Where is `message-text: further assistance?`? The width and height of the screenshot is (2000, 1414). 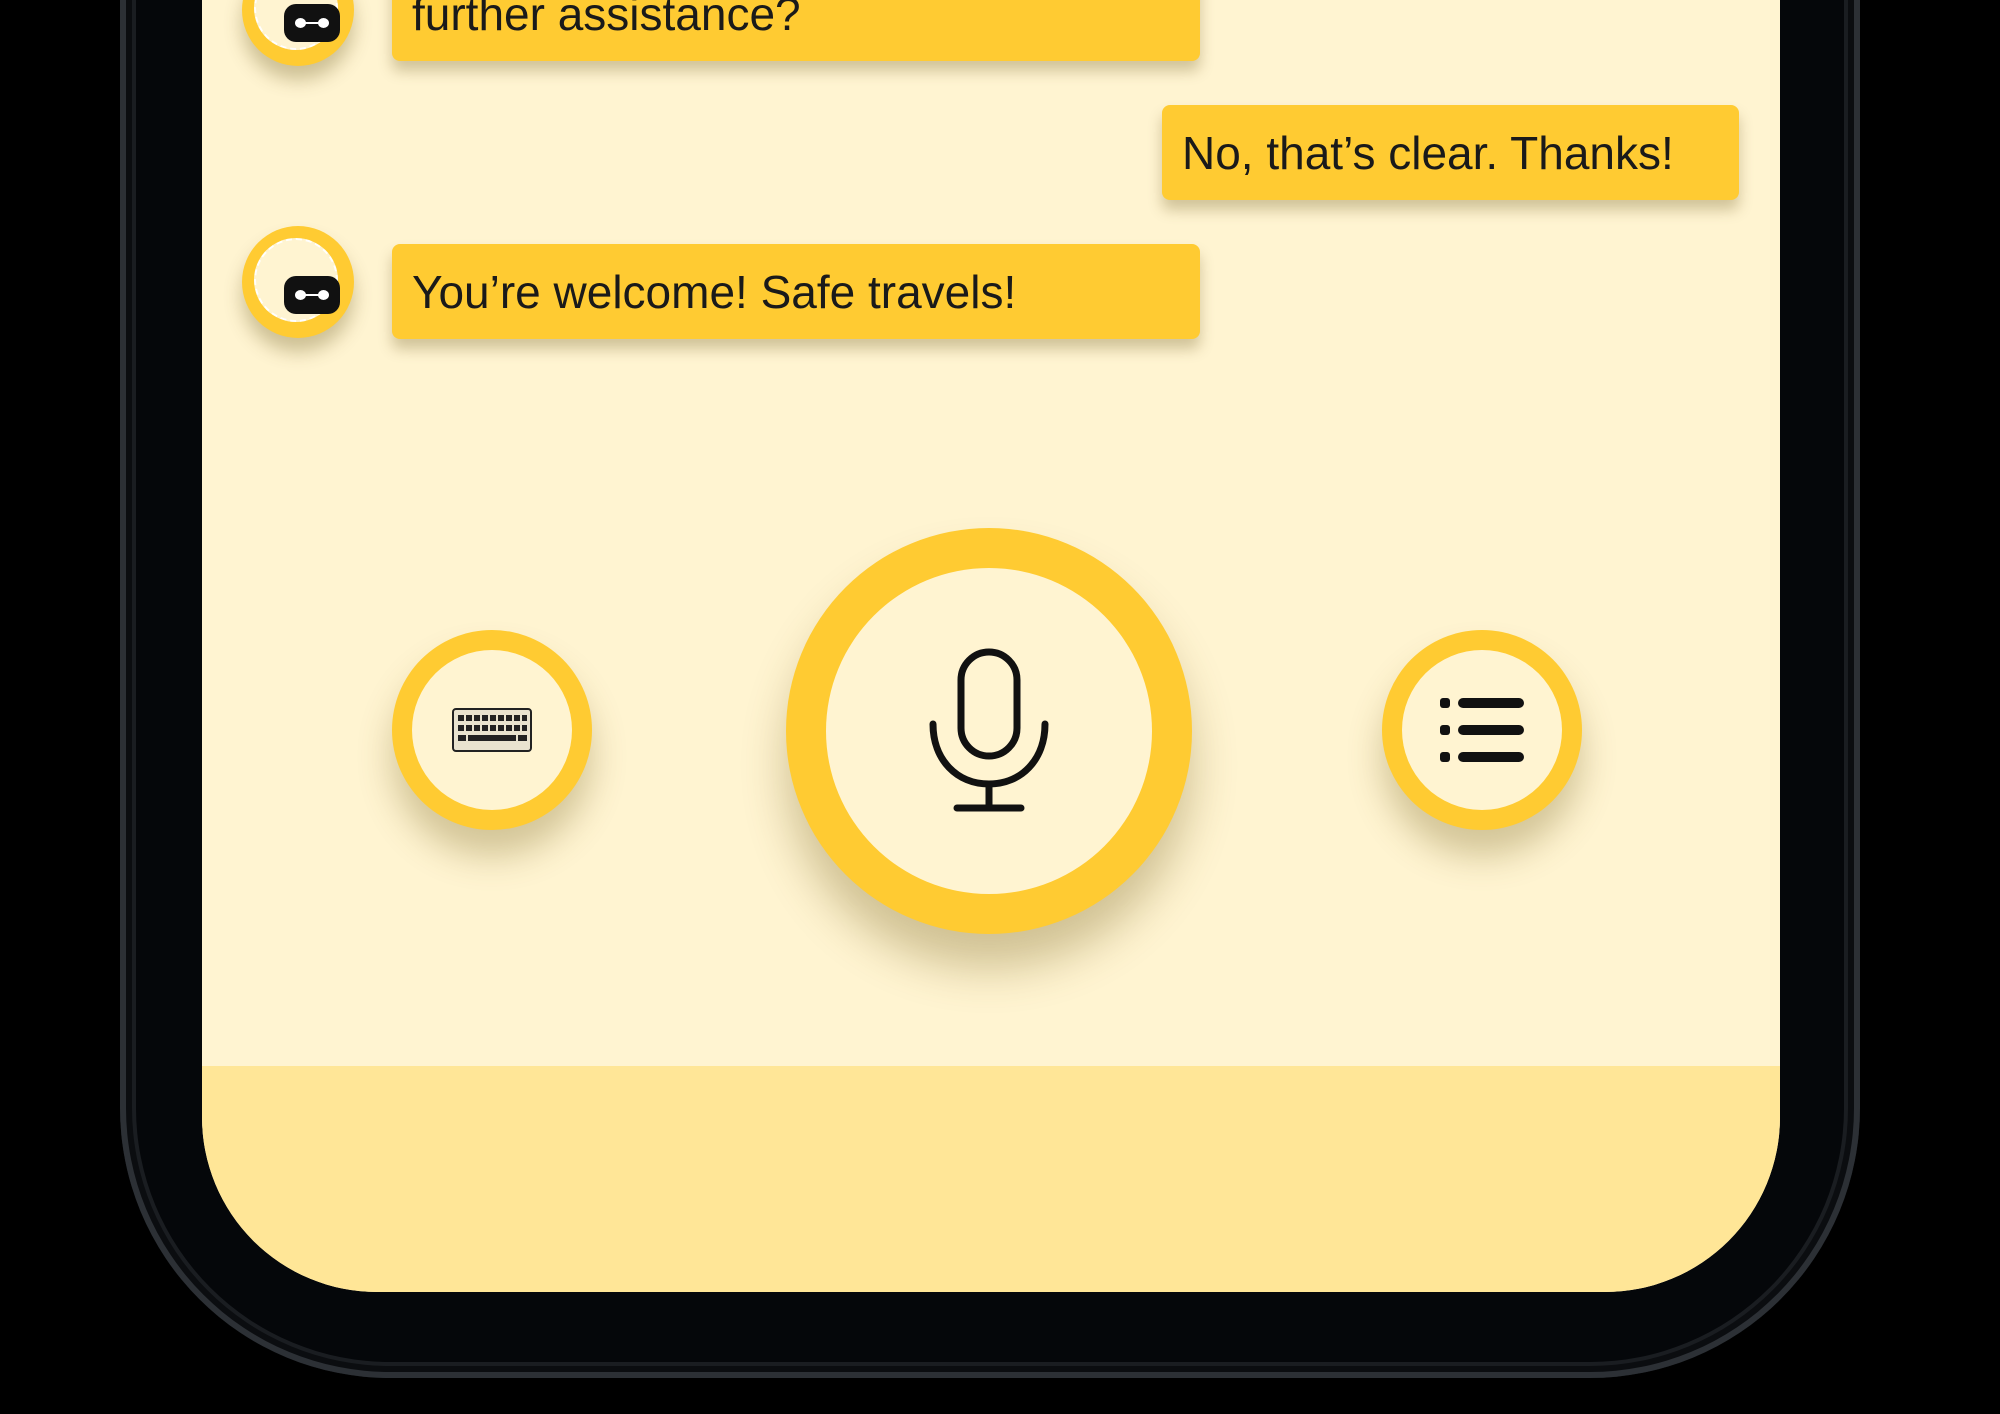
message-text: further assistance? is located at coordinates (606, 20).